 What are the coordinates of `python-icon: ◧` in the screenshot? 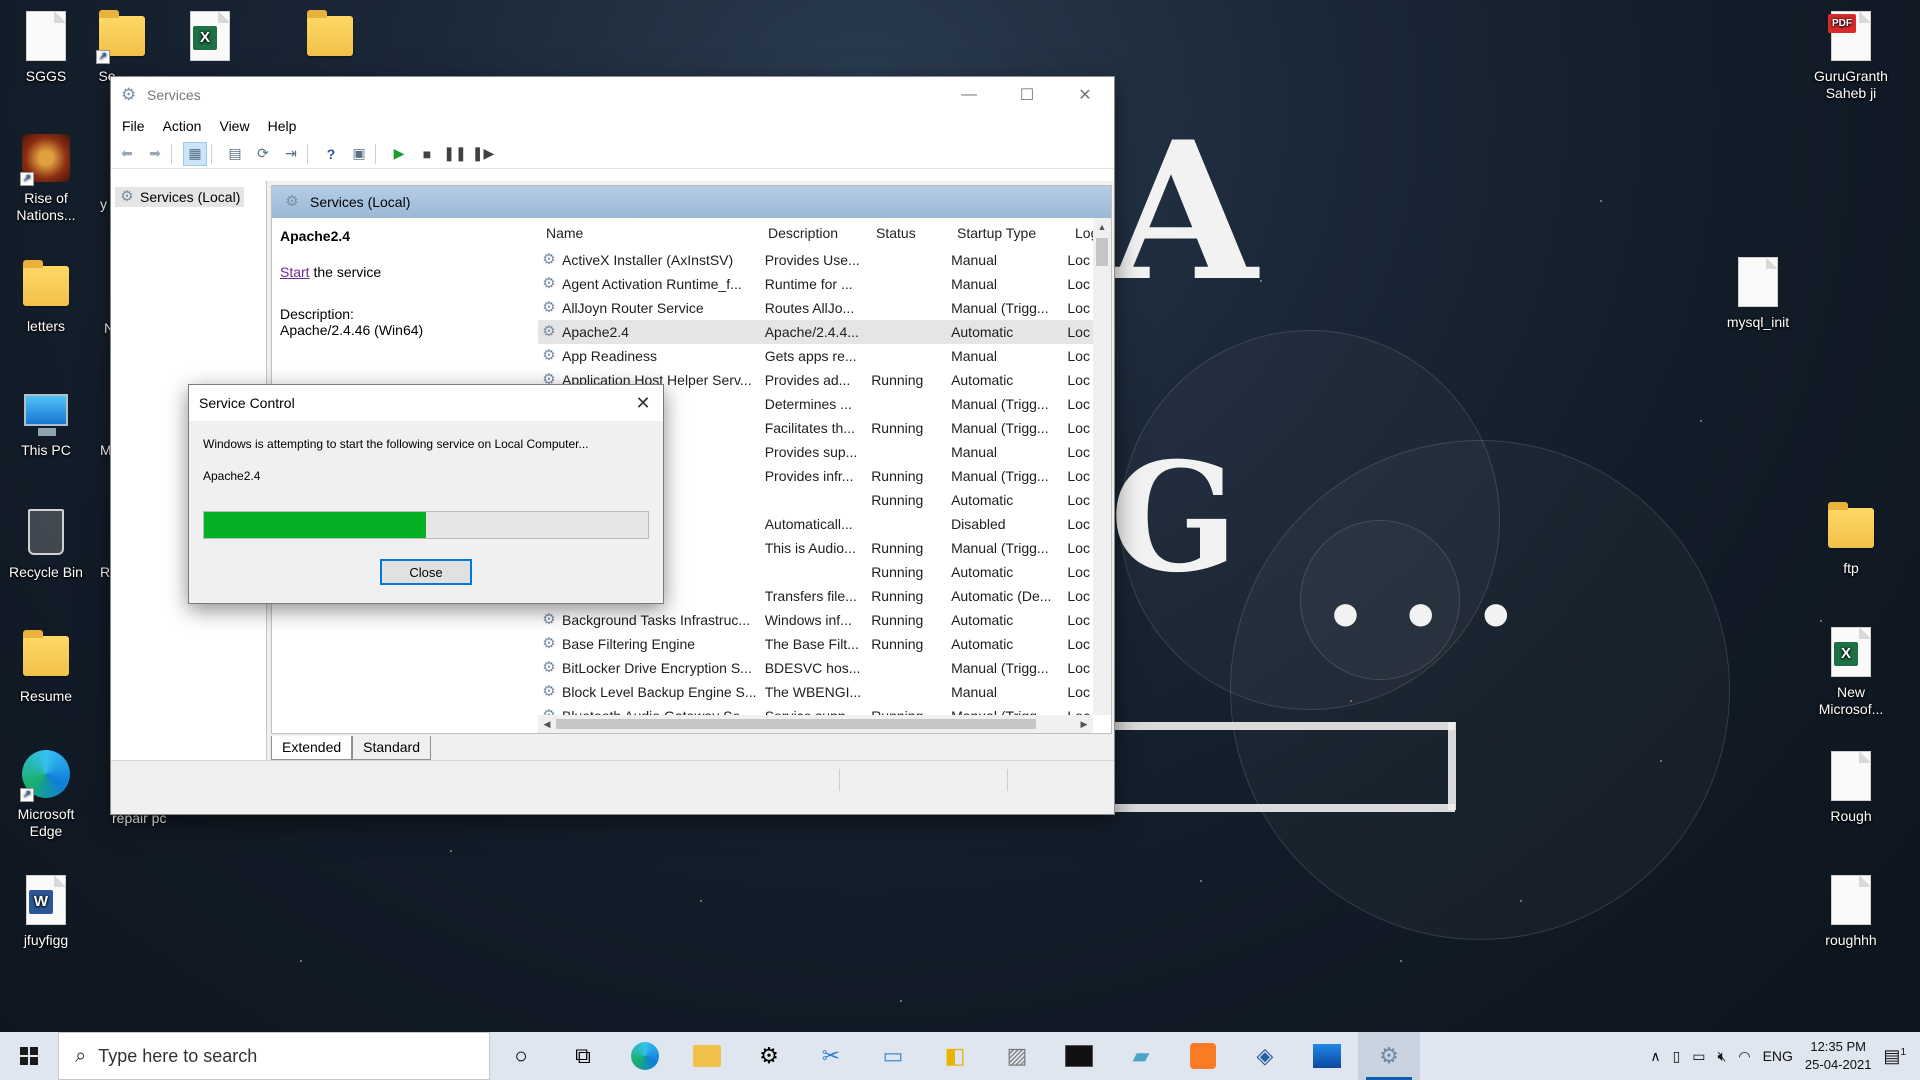 It's located at (955, 1056).